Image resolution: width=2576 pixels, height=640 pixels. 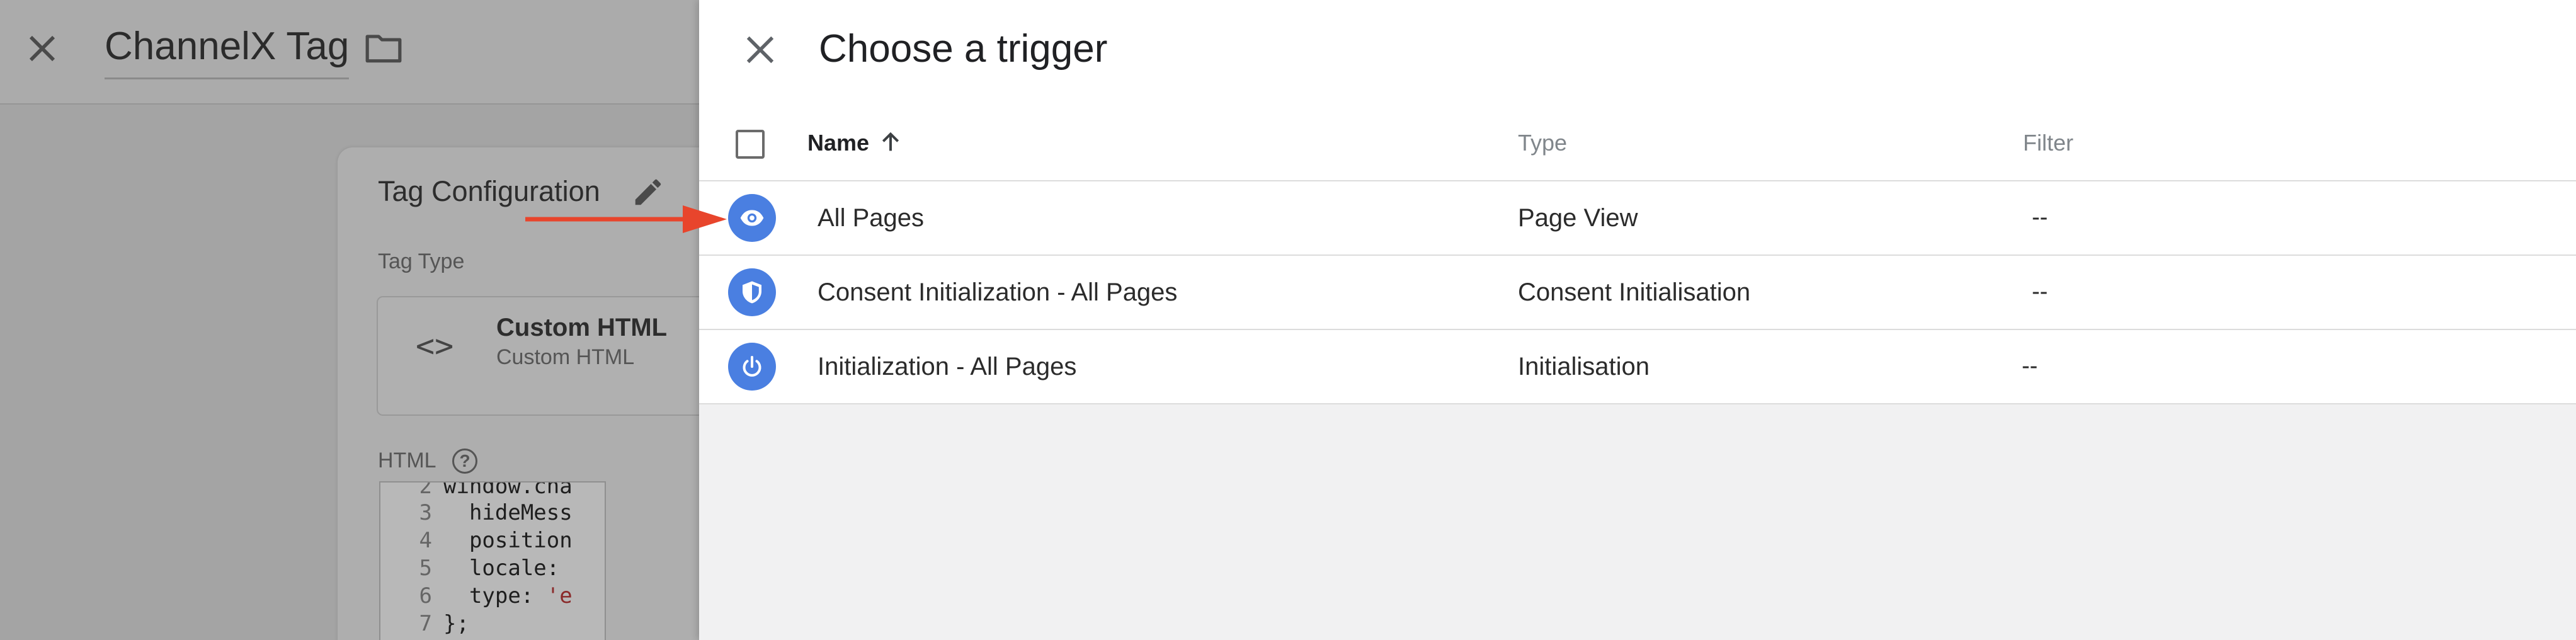 What do you see at coordinates (383, 47) in the screenshot?
I see `folder-icon` at bounding box center [383, 47].